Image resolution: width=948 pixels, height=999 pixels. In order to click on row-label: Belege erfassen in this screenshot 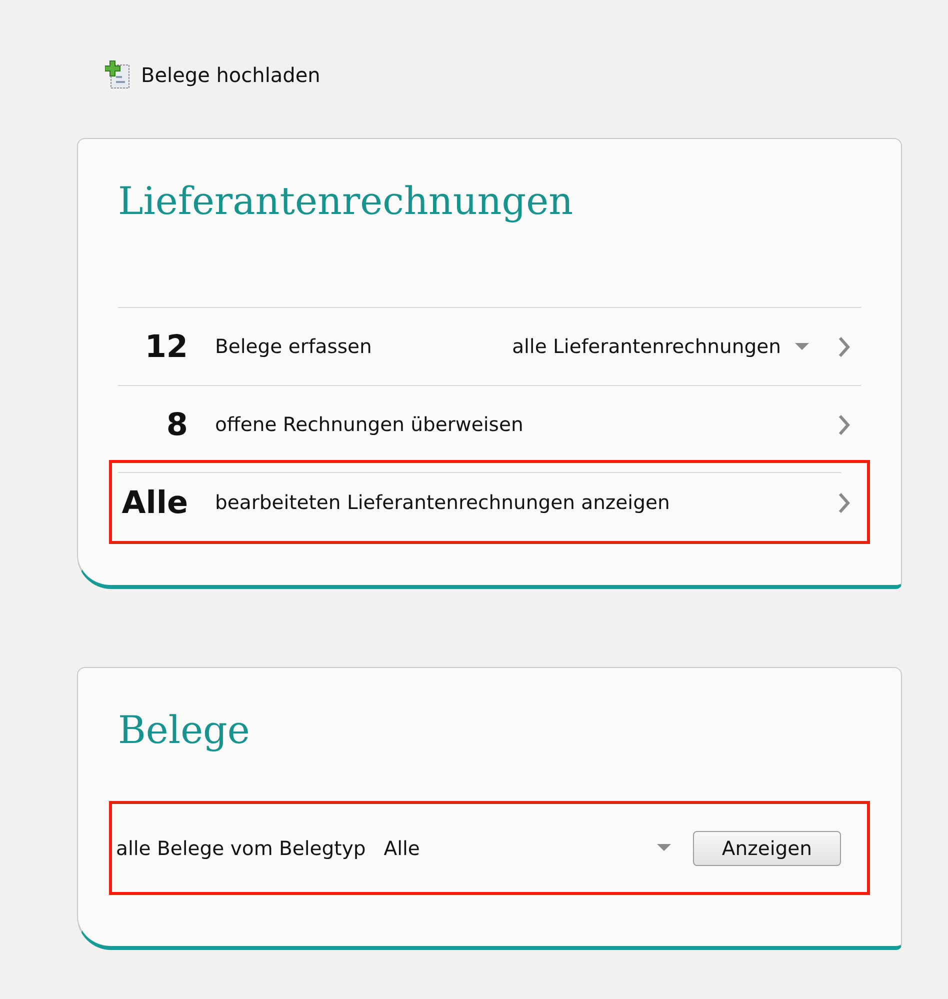, I will do `click(294, 346)`.